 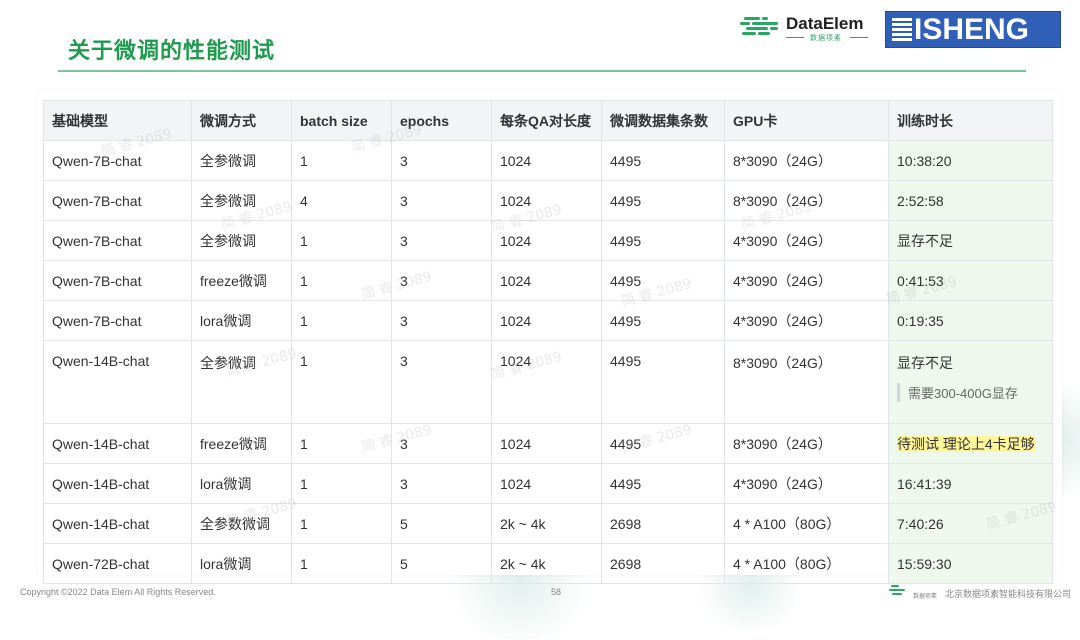 I want to click on highlighted-text: 待测试 理论上4卡足够, so click(x=966, y=443).